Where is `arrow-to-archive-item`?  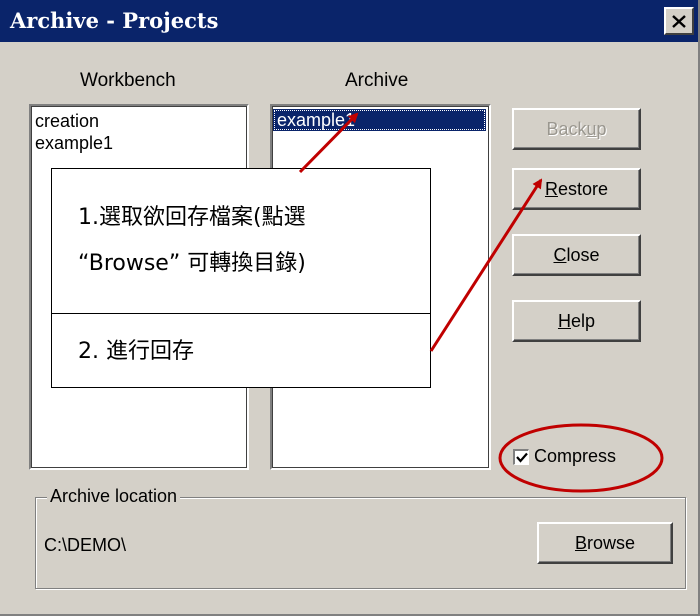
arrow-to-archive-item is located at coordinates (328, 143).